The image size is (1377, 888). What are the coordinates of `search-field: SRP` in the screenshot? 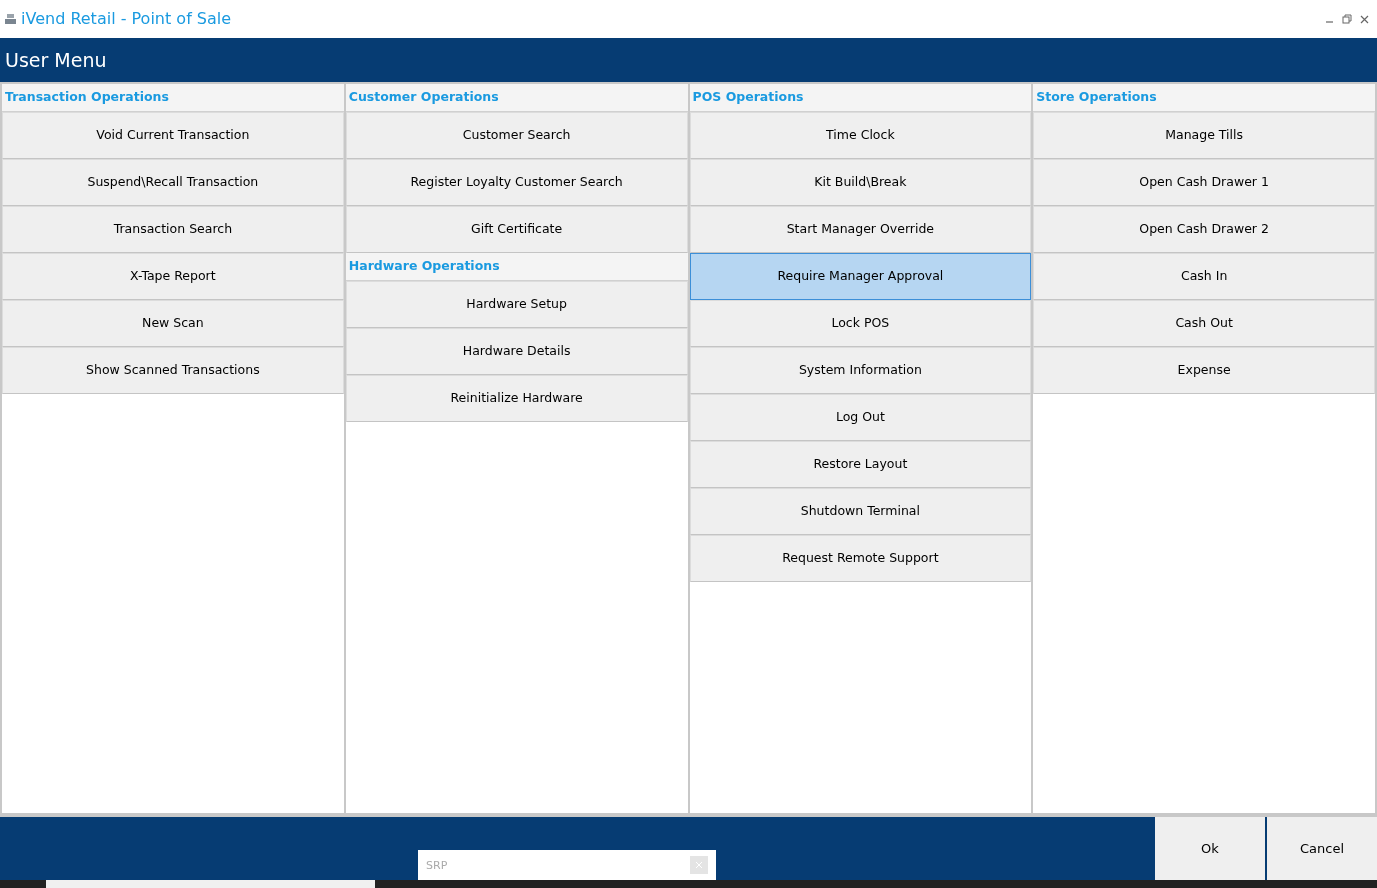 It's located at (554, 865).